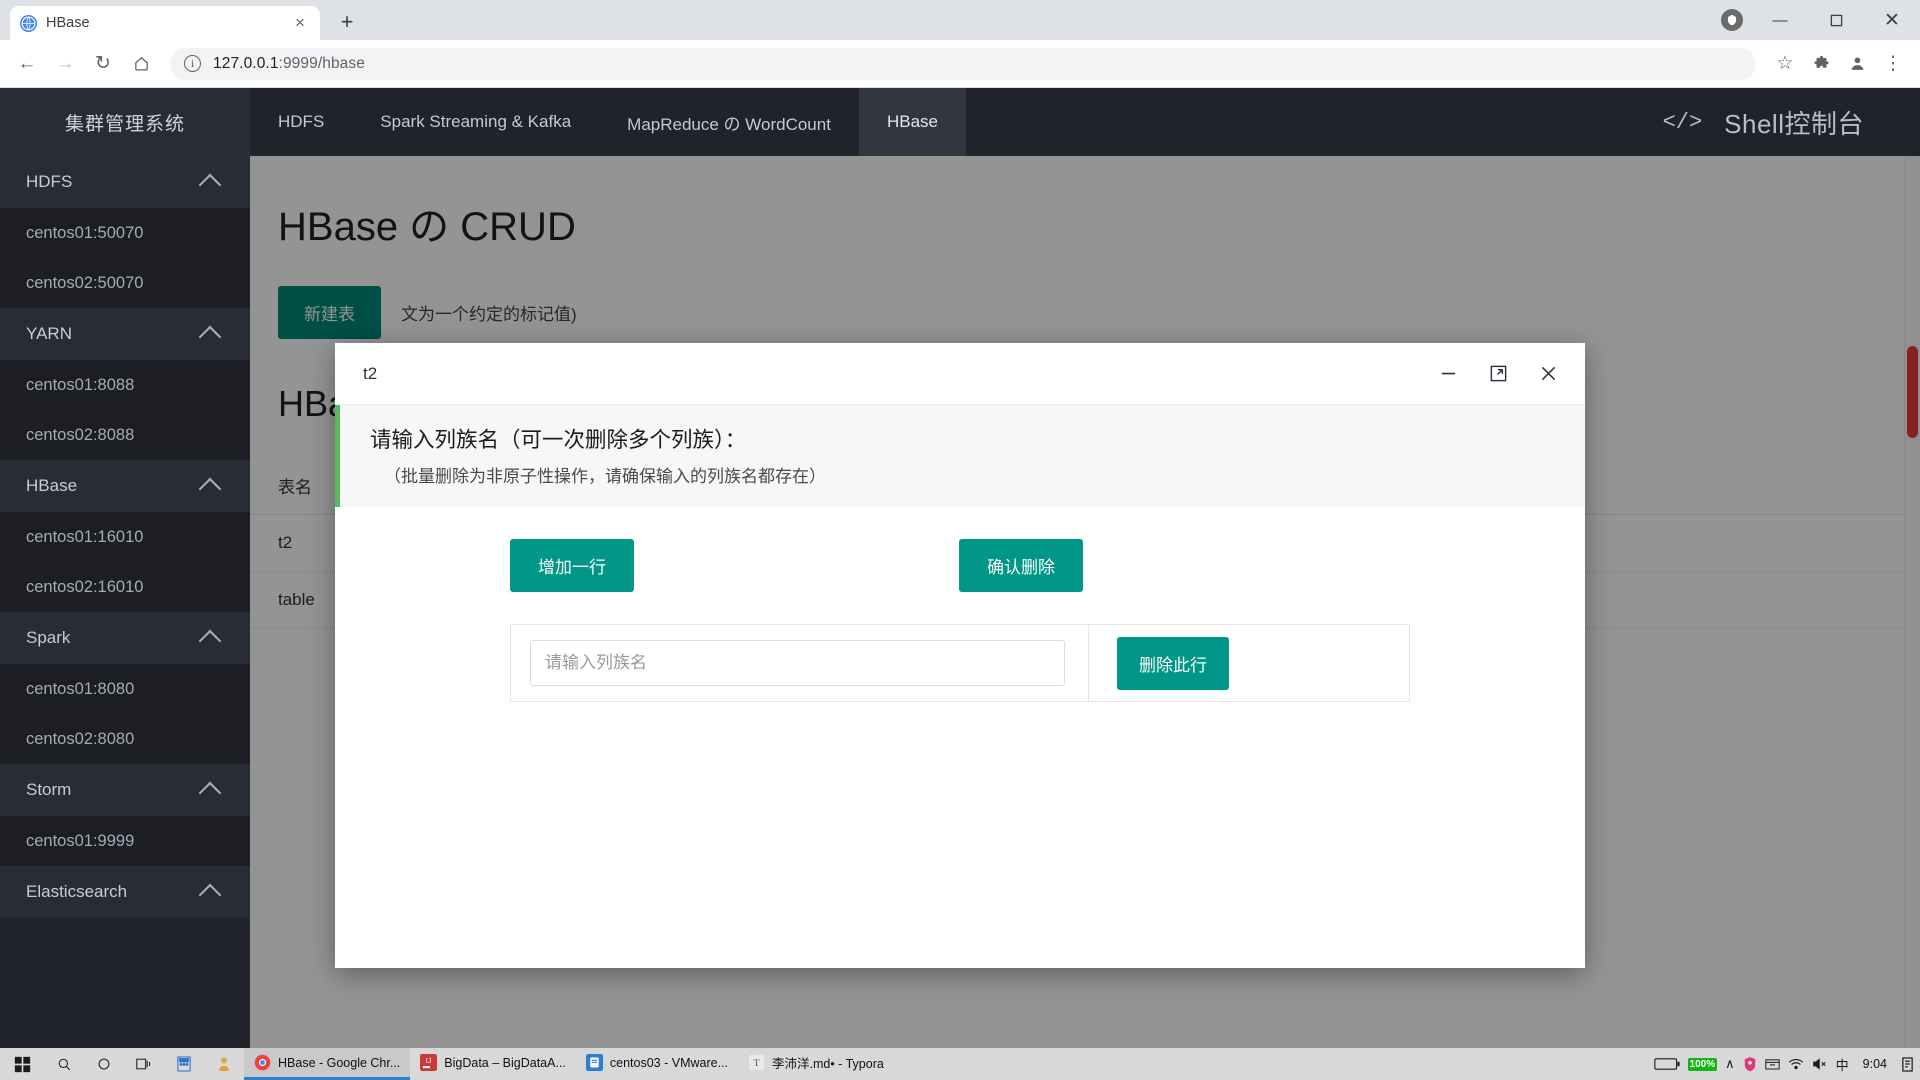 The image size is (1920, 1080). I want to click on window-controls: — ✕, so click(1816, 20).